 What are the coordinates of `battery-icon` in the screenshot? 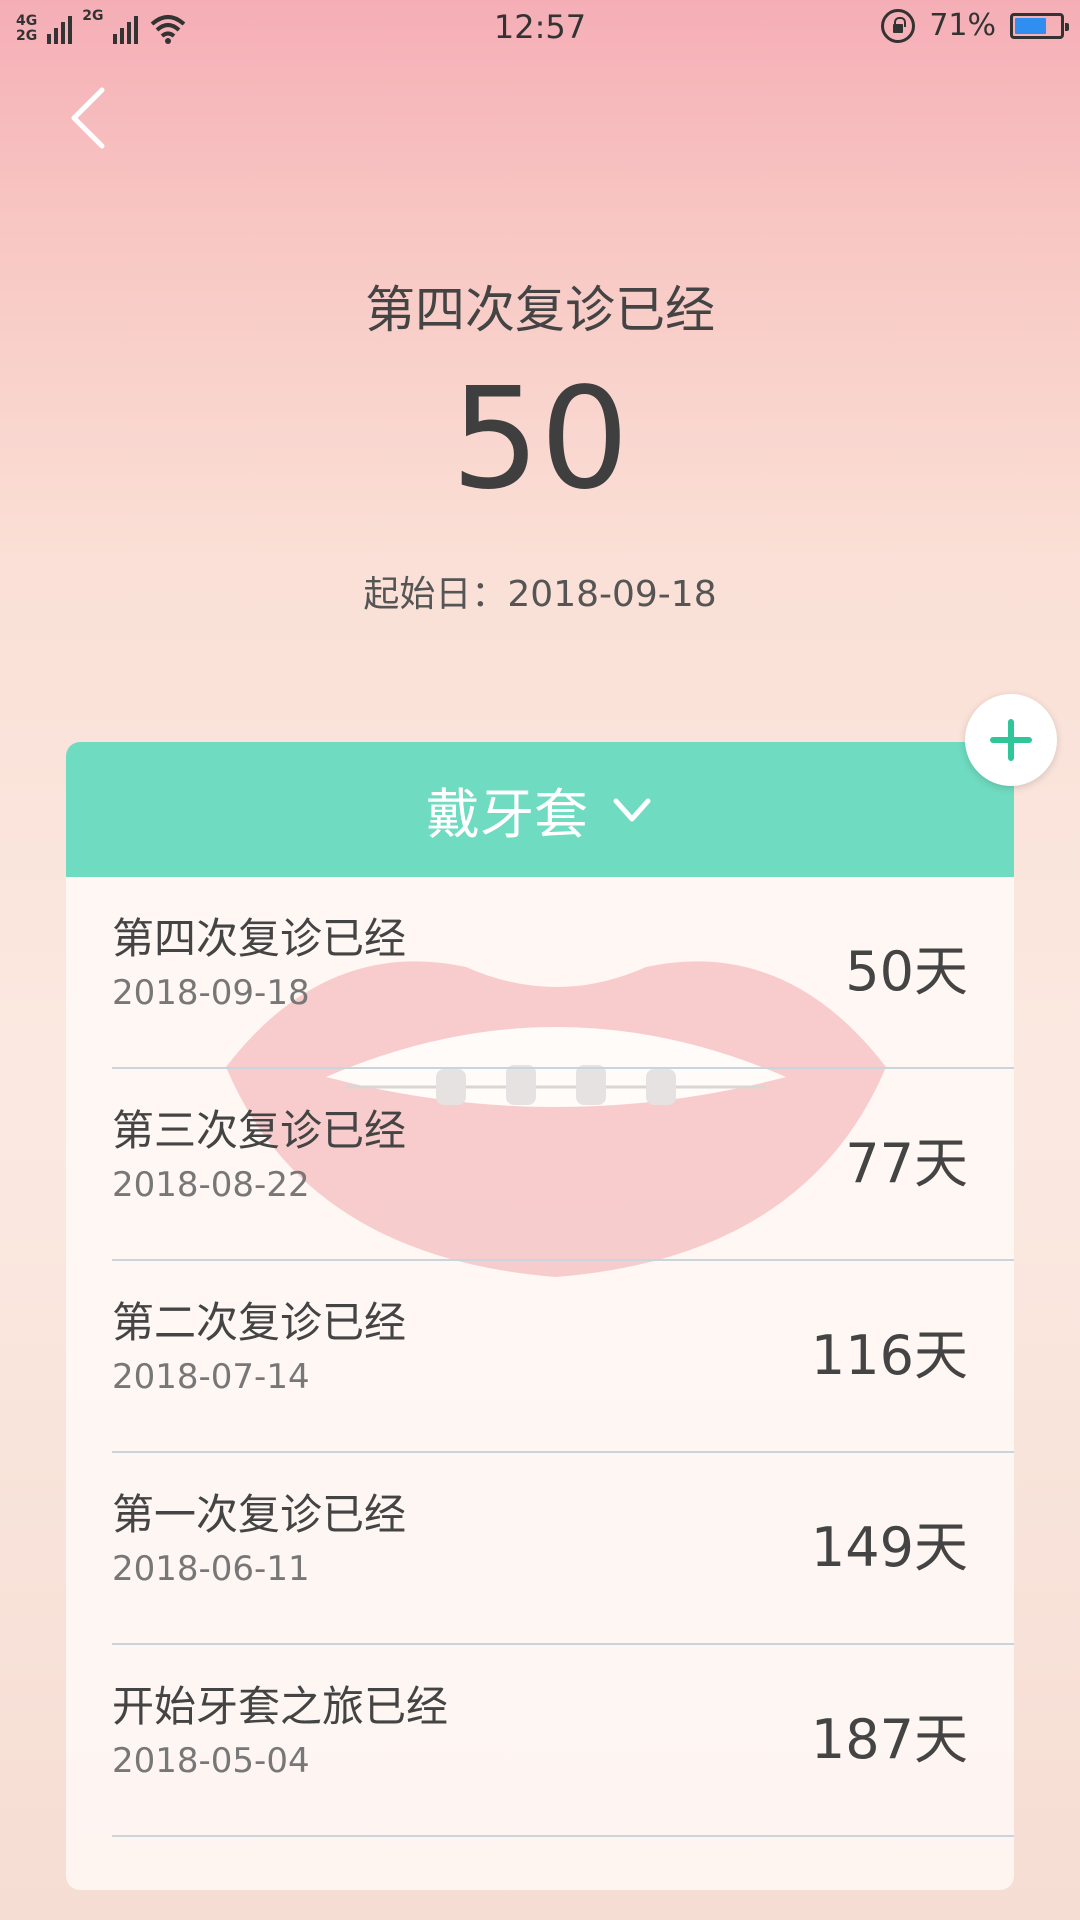 It's located at (1039, 25).